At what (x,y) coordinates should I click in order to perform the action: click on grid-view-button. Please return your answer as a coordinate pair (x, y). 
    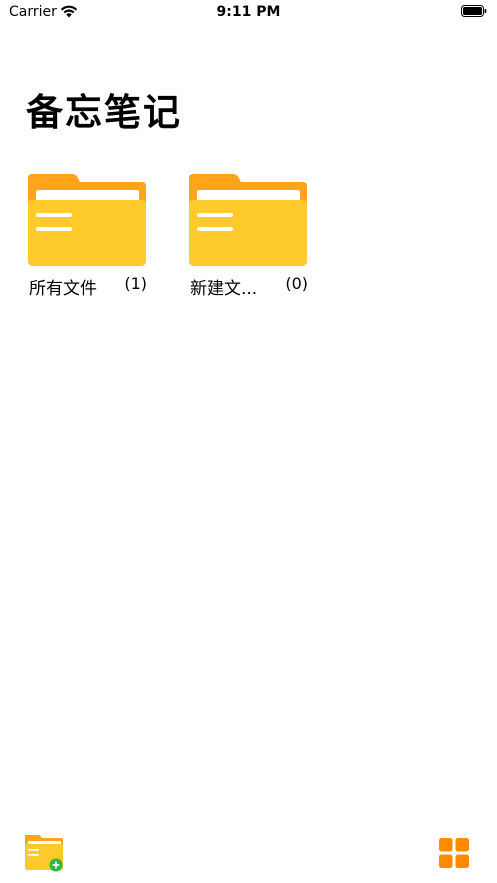
    Looking at the image, I should click on (454, 853).